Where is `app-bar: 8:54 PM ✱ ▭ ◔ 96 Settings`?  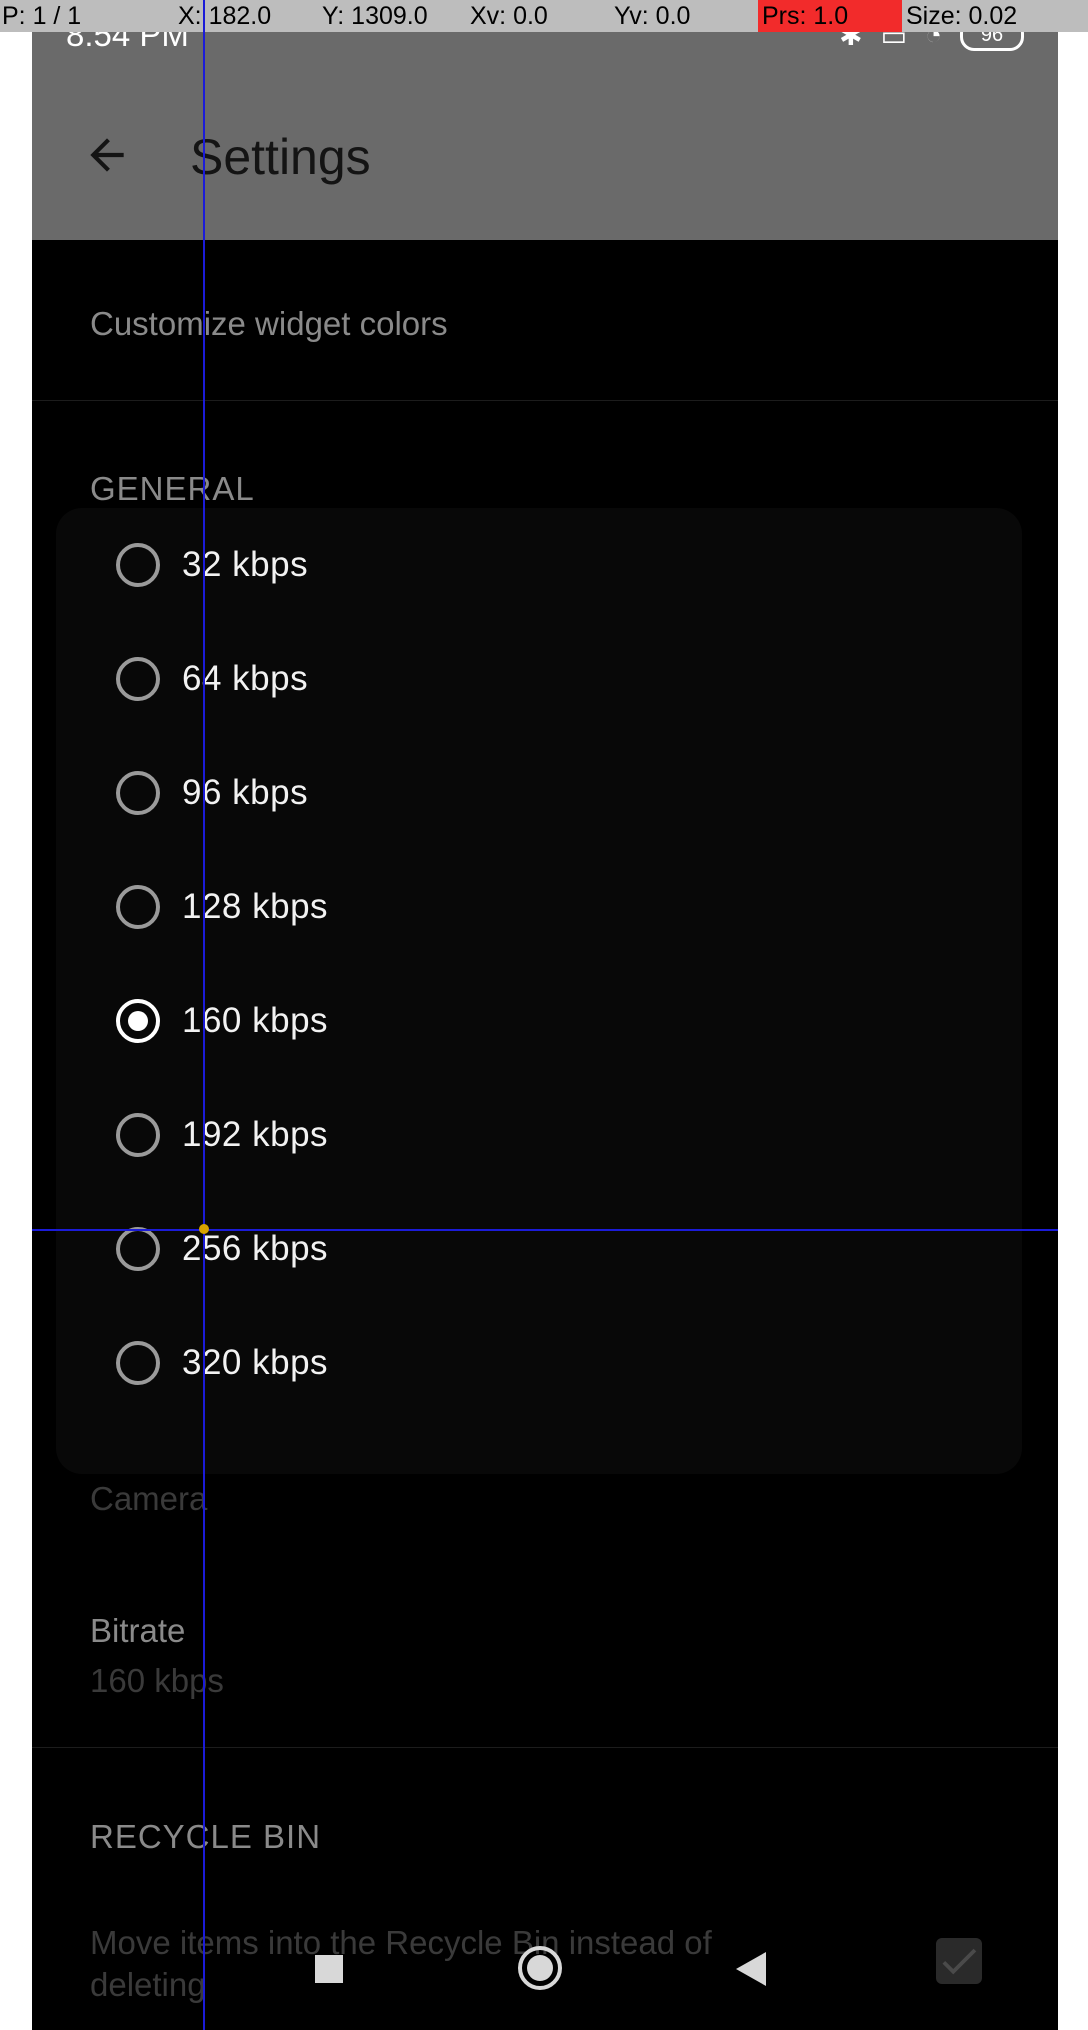
app-bar: 8:54 PM ✱ ▭ ◔ 96 Settings is located at coordinates (545, 120).